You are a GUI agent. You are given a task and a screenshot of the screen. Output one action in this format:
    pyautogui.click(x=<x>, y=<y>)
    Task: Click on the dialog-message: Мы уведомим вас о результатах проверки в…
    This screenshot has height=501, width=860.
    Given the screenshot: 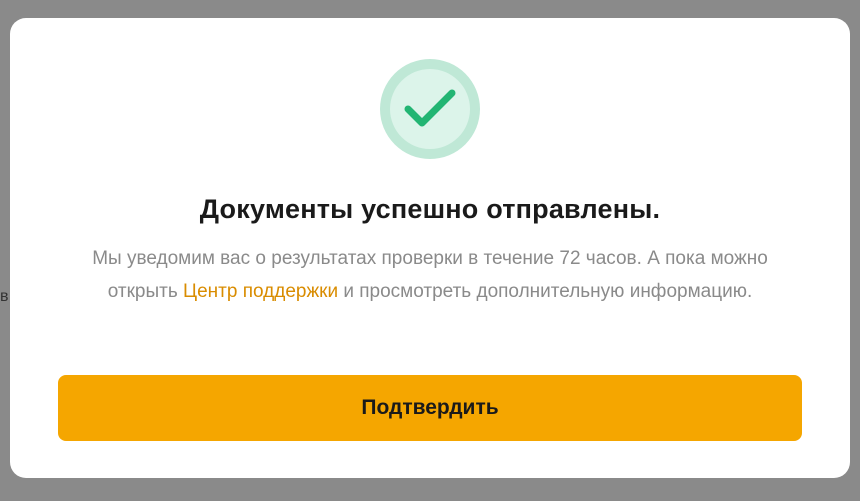 What is the action you would take?
    pyautogui.click(x=430, y=275)
    